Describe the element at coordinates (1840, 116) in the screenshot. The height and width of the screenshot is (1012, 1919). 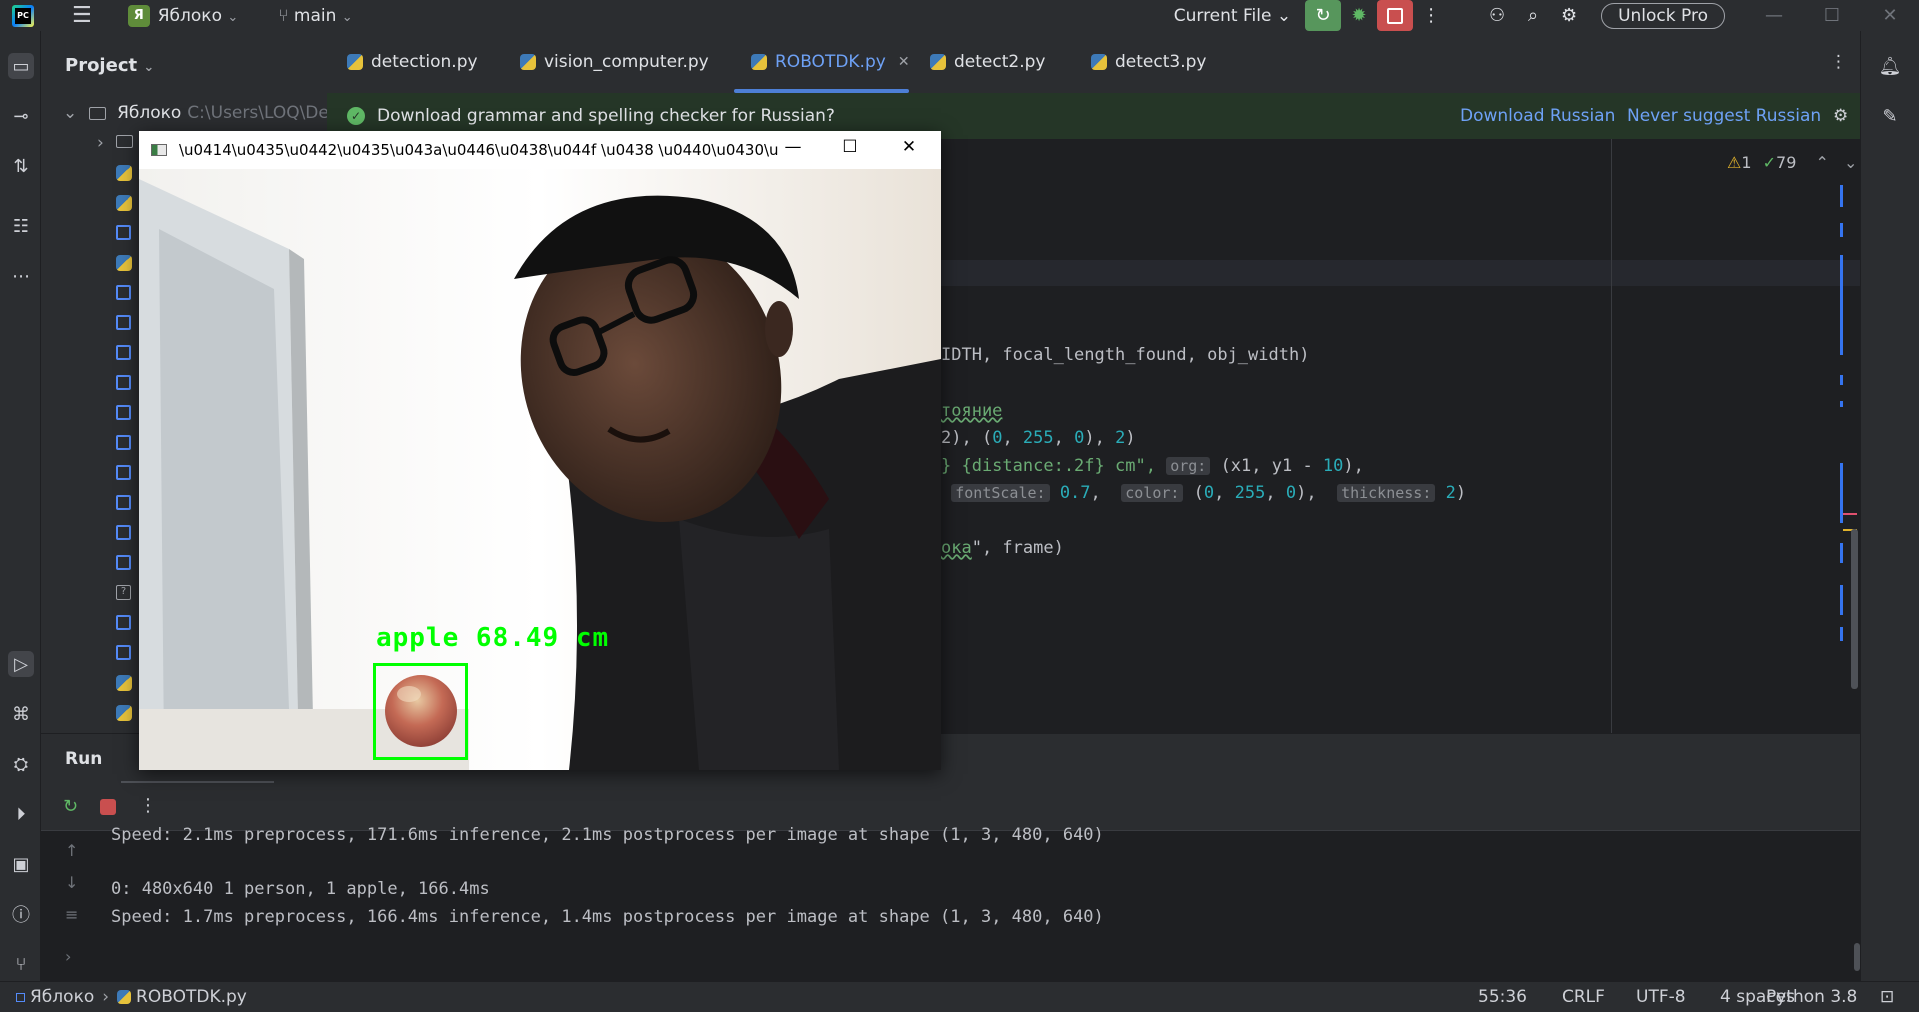
I see `notification-settings-icon: ⚙` at that location.